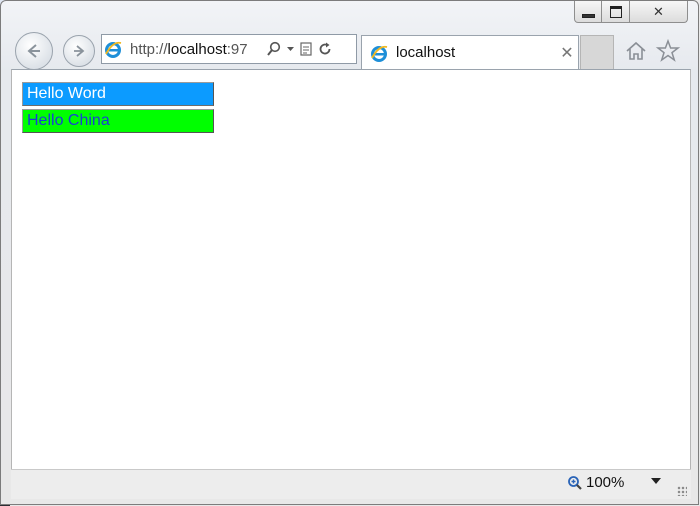  I want to click on zoom-level: 100%, so click(605, 482).